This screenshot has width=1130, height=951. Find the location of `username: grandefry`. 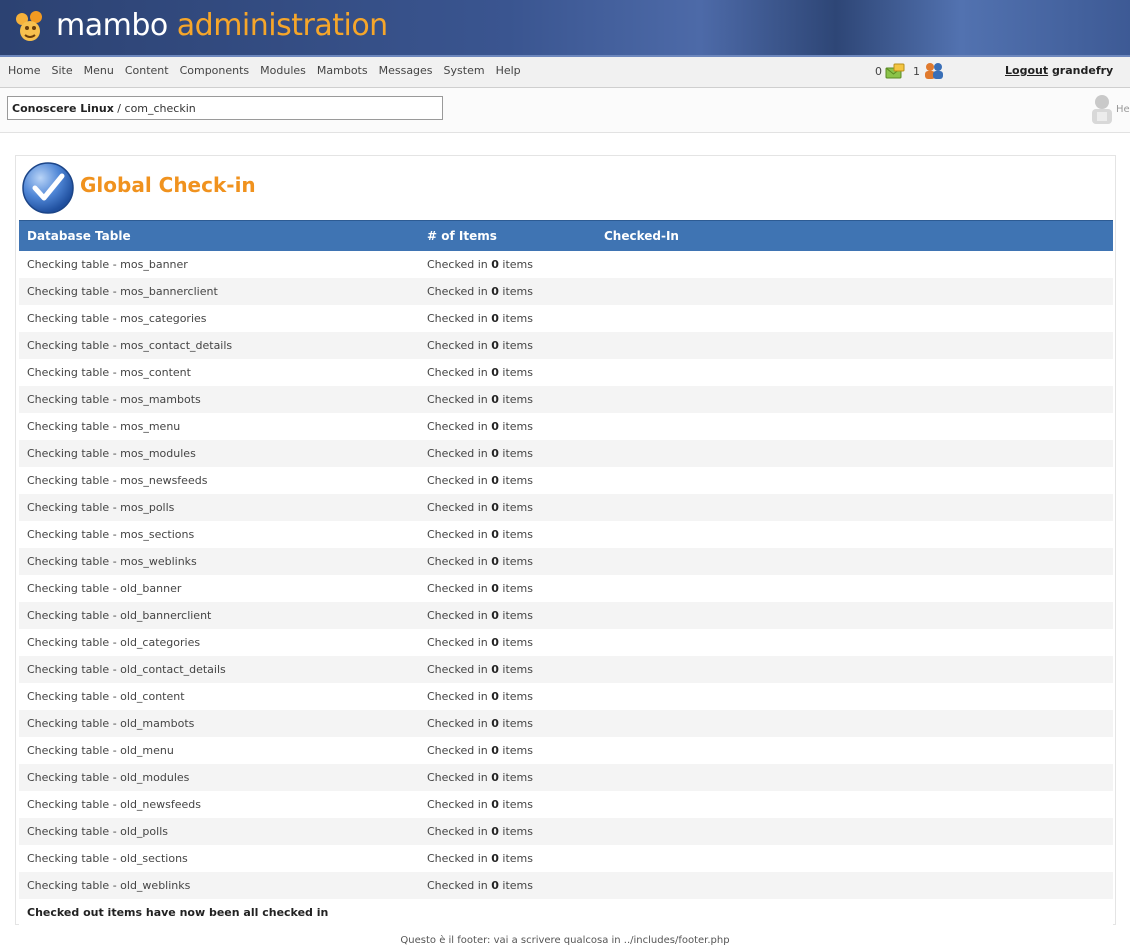

username: grandefry is located at coordinates (1082, 70).